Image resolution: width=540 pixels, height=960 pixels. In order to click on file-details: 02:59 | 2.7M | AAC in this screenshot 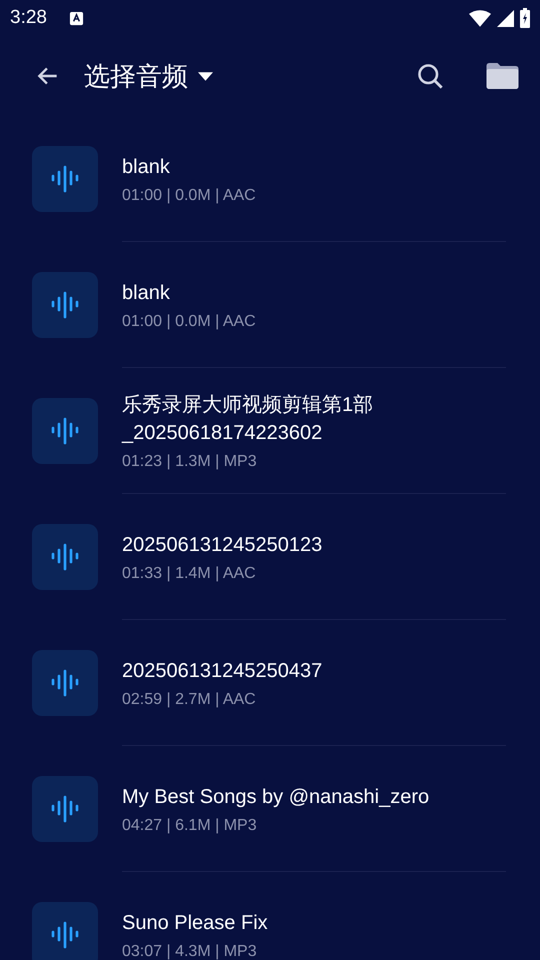, I will do `click(189, 699)`.